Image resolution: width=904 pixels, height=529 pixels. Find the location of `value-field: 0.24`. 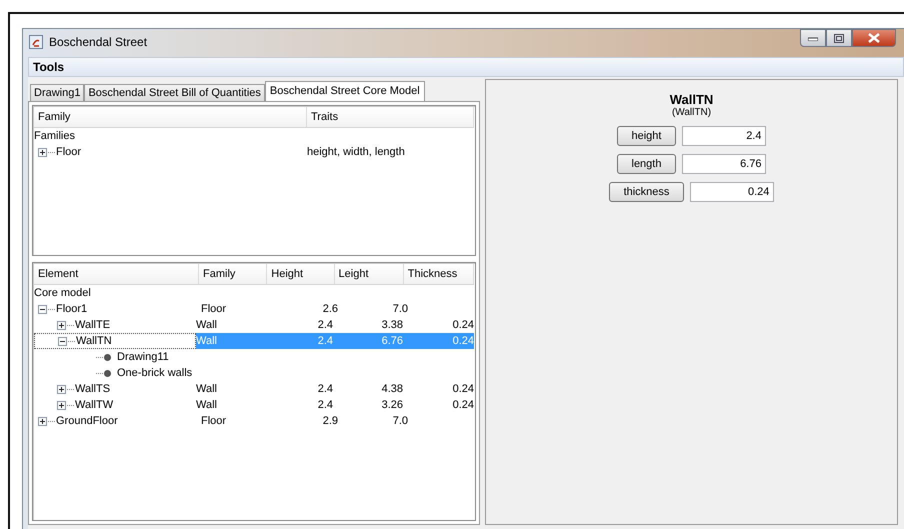

value-field: 0.24 is located at coordinates (732, 192).